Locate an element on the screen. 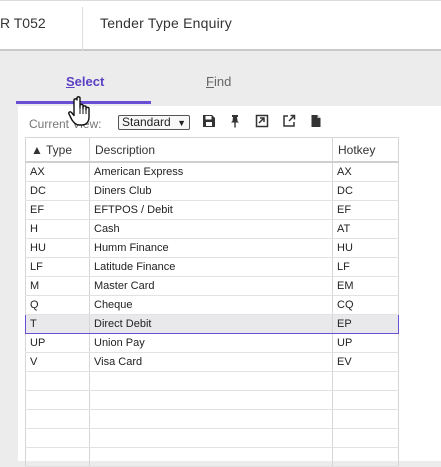 The height and width of the screenshot is (467, 441). cell-description: Humm Finance is located at coordinates (211, 248).